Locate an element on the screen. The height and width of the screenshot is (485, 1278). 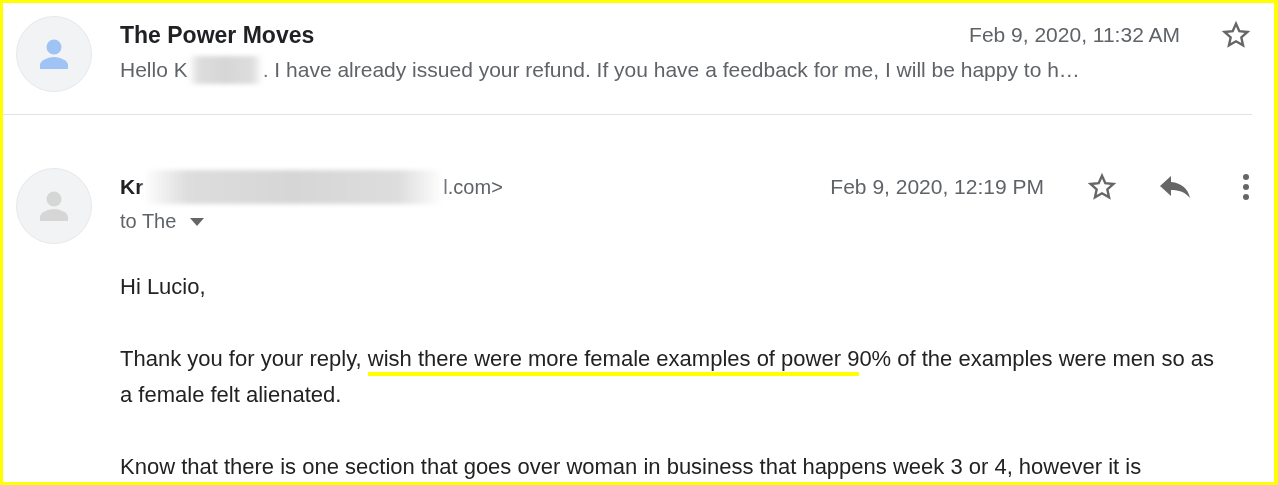
message-paragraph: Hi Lucio, is located at coordinates (163, 287).